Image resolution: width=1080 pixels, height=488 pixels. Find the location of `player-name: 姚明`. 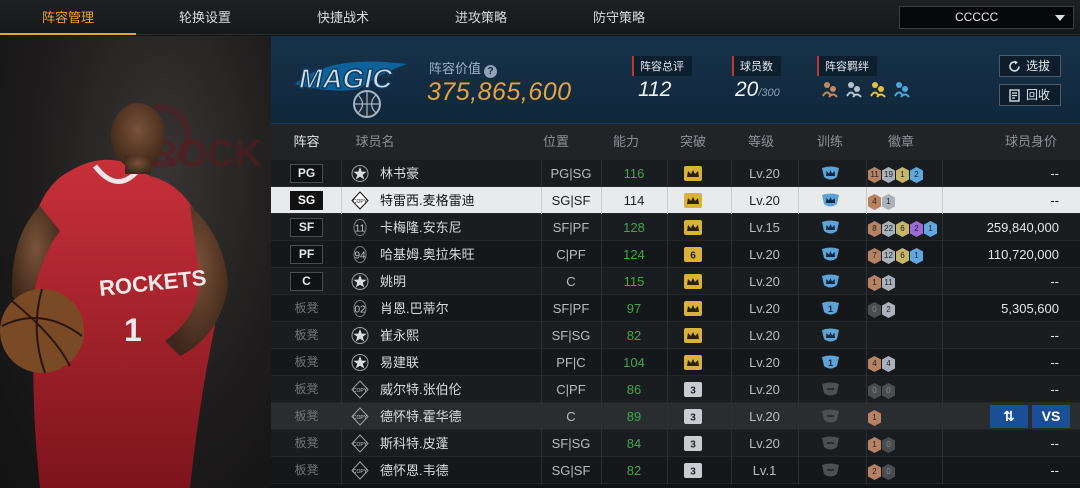

player-name: 姚明 is located at coordinates (393, 281).